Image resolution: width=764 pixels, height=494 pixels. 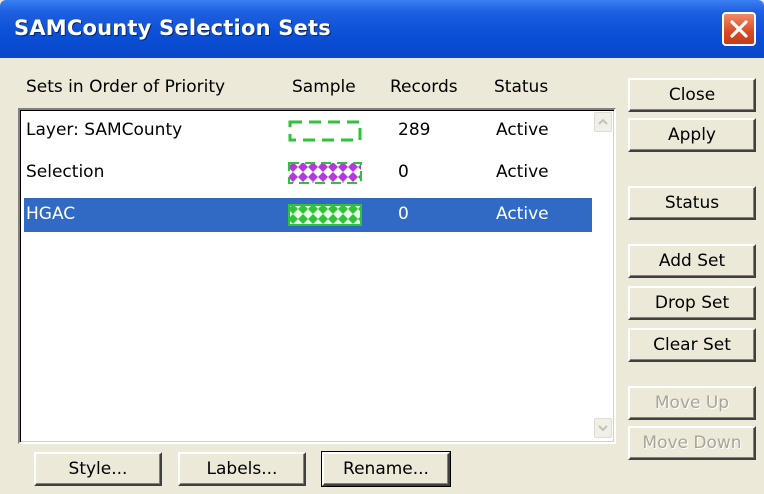 I want to click on set-name: HGAC, so click(x=51, y=214).